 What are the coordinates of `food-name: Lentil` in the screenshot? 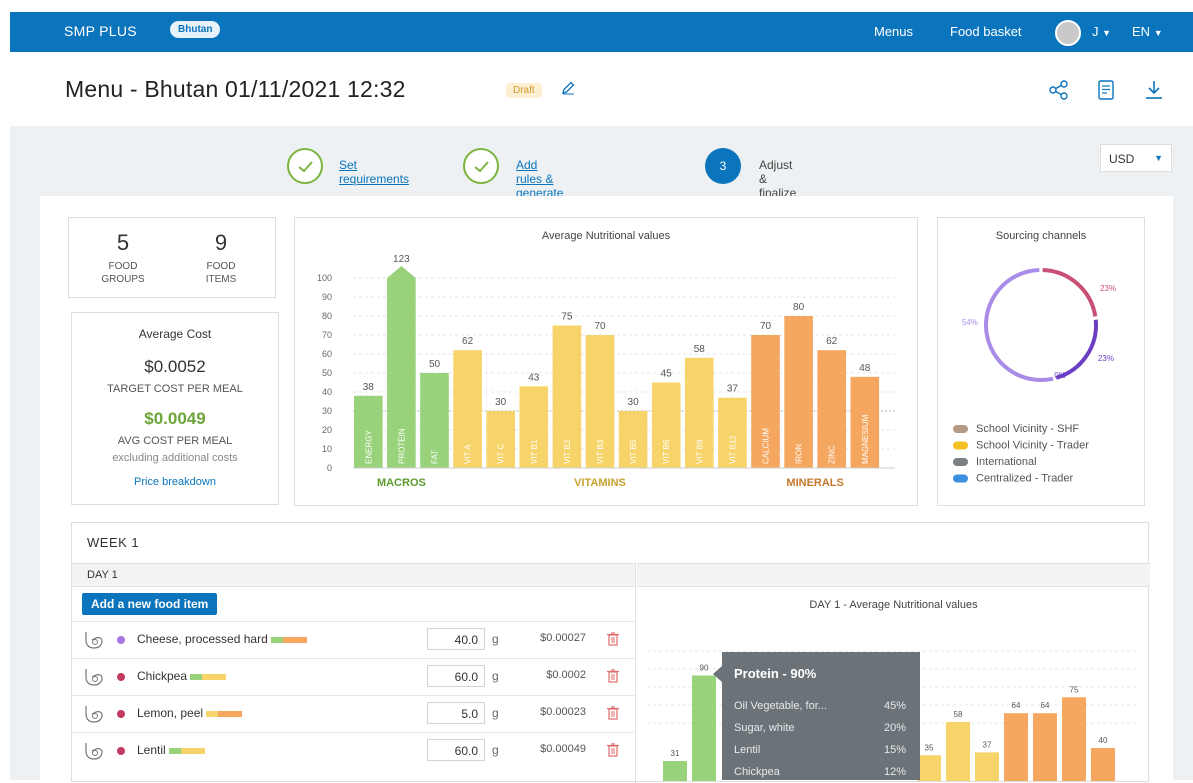 It's located at (171, 750).